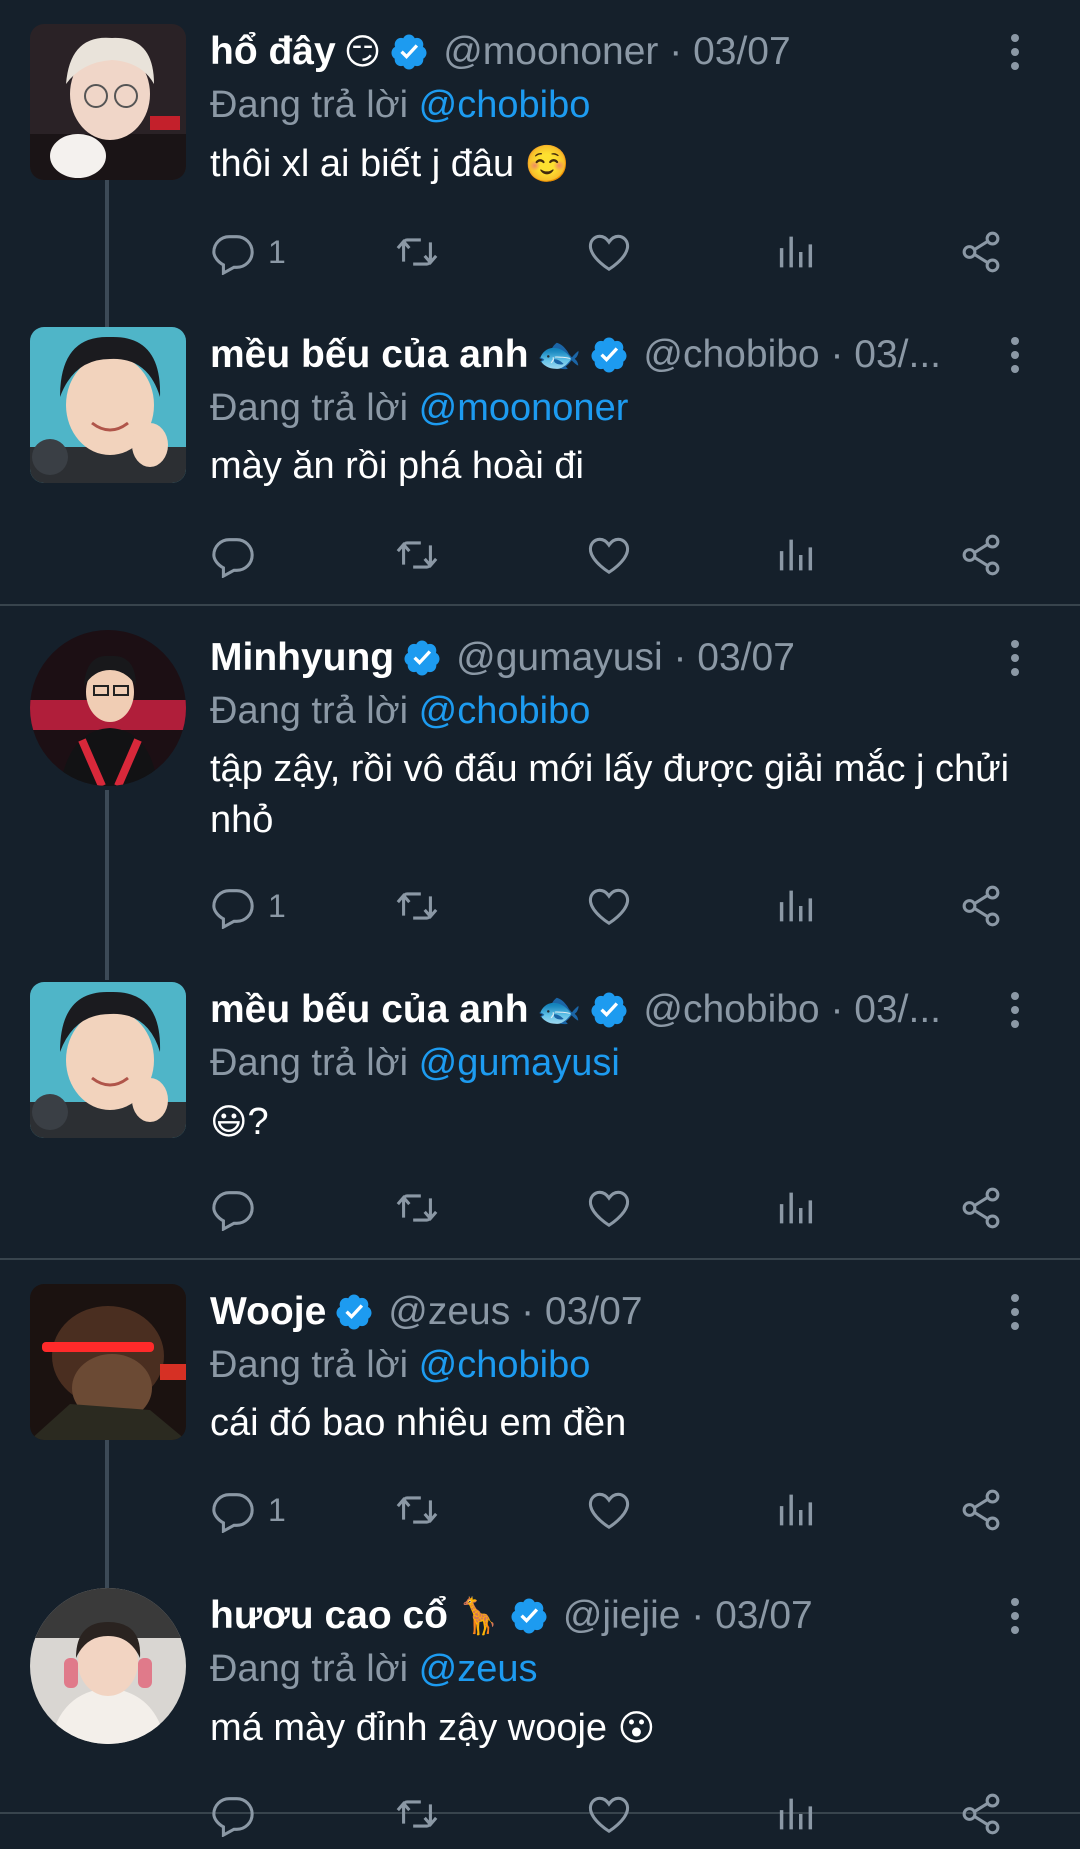  I want to click on tweet-text: má mày đỉnh zậy wooje 😮, so click(620, 1728).